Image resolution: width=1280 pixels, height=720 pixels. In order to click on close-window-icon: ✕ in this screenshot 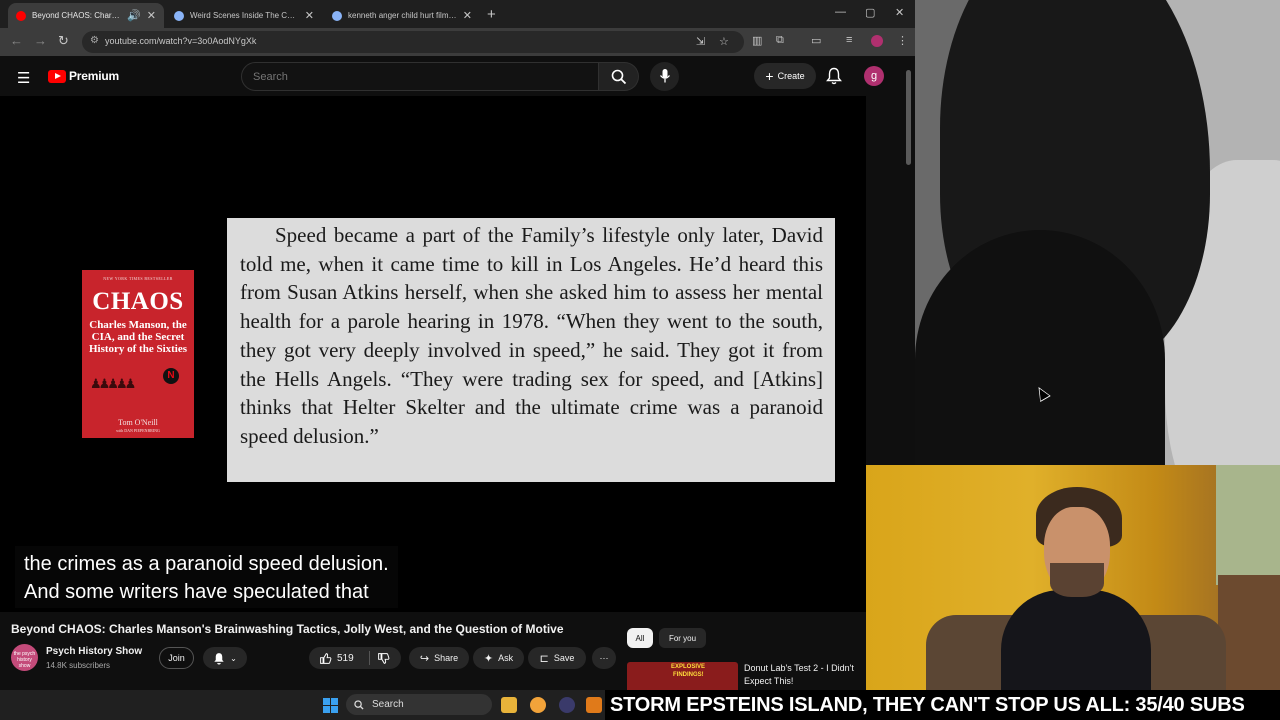, I will do `click(899, 12)`.